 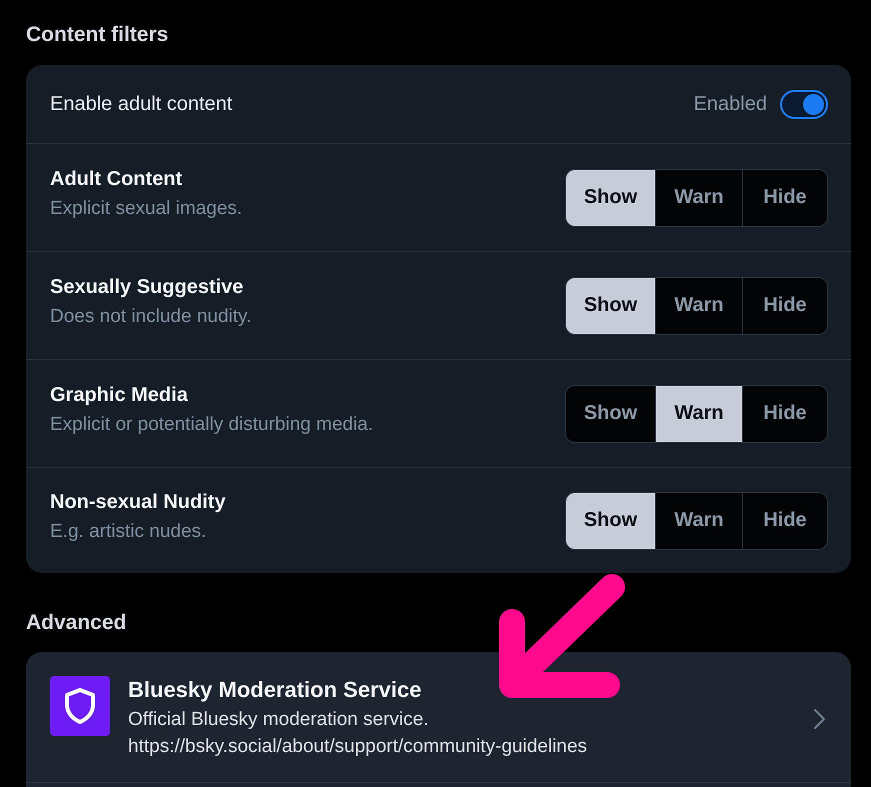 What do you see at coordinates (147, 287) in the screenshot?
I see `filter-name: Sexually Suggestive` at bounding box center [147, 287].